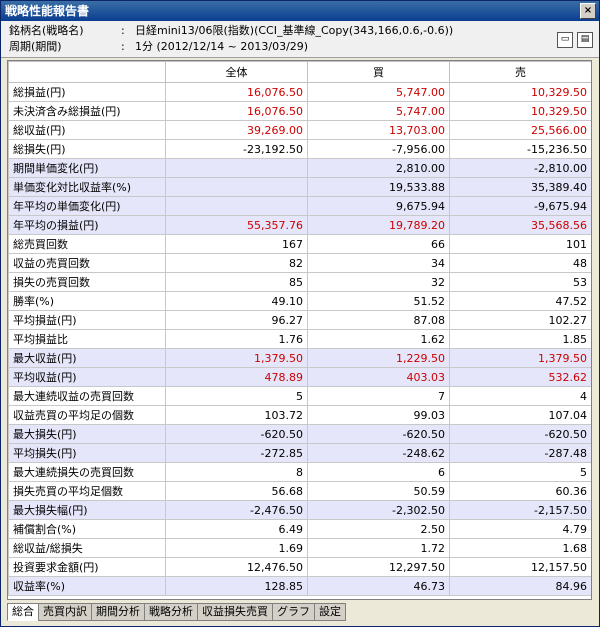 The height and width of the screenshot is (627, 600). I want to click on cell-value: 96.27, so click(236, 320).